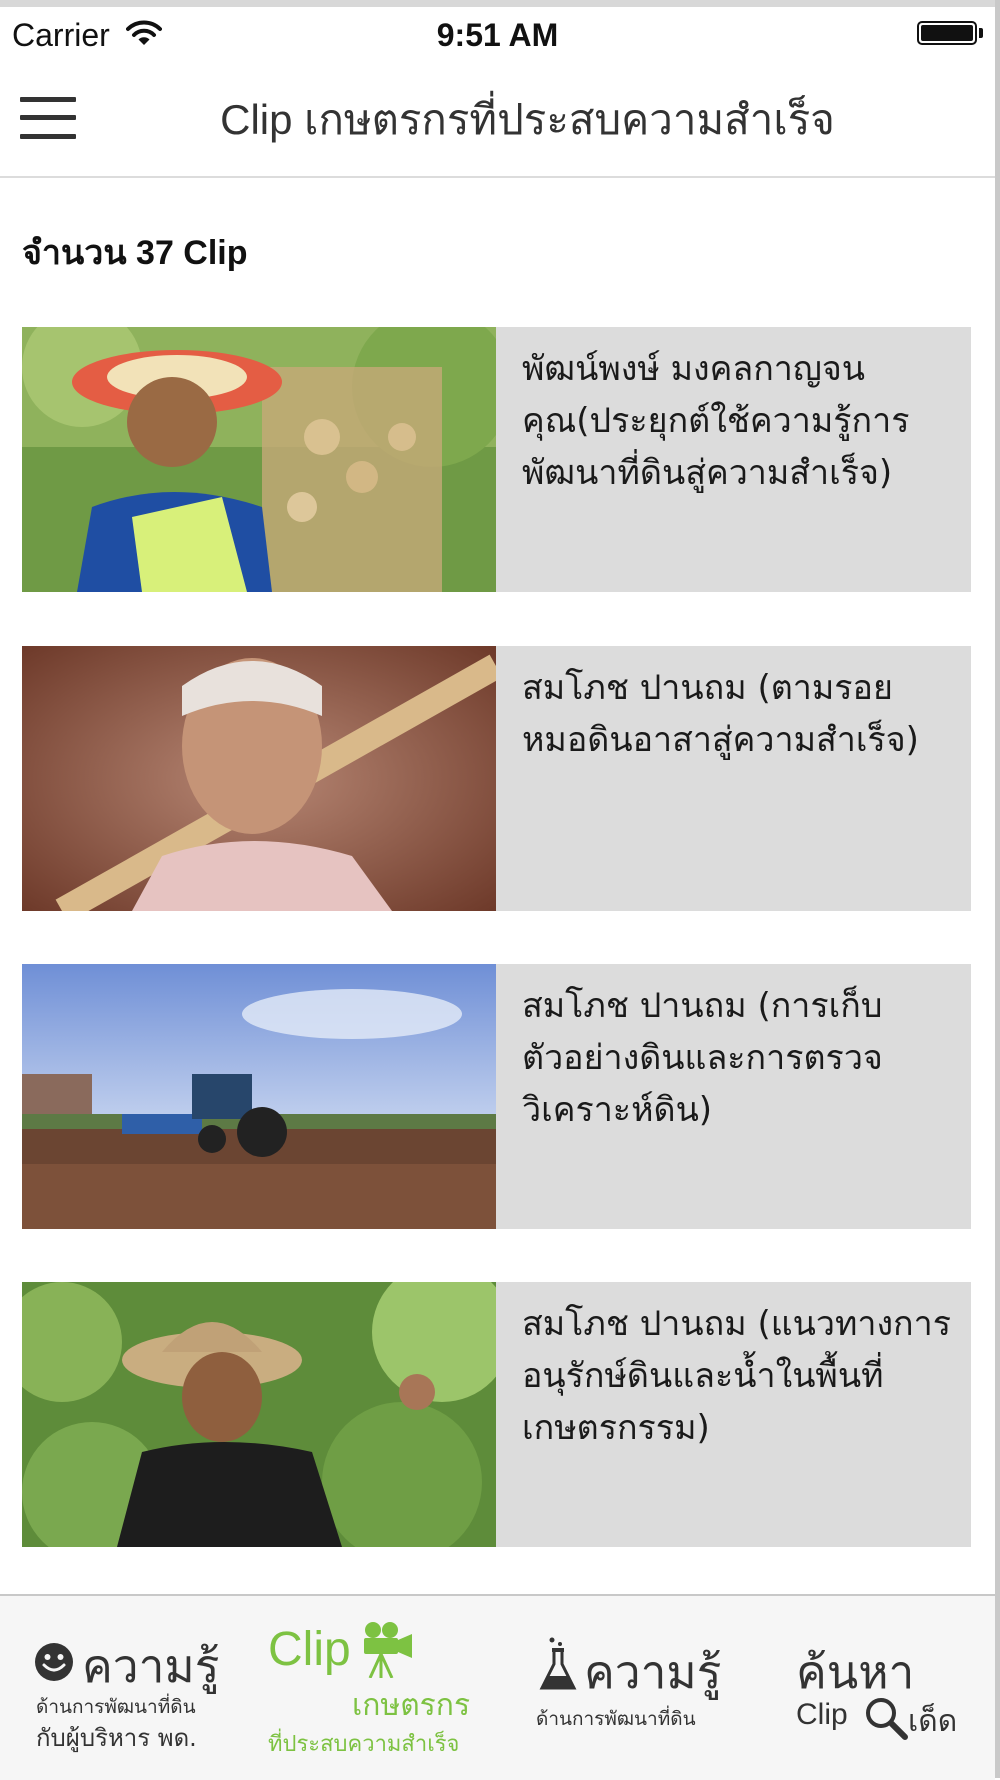  I want to click on navigation-bar: Clip เกษตรกรที่ประสบความสำเร็จ, so click(497, 120).